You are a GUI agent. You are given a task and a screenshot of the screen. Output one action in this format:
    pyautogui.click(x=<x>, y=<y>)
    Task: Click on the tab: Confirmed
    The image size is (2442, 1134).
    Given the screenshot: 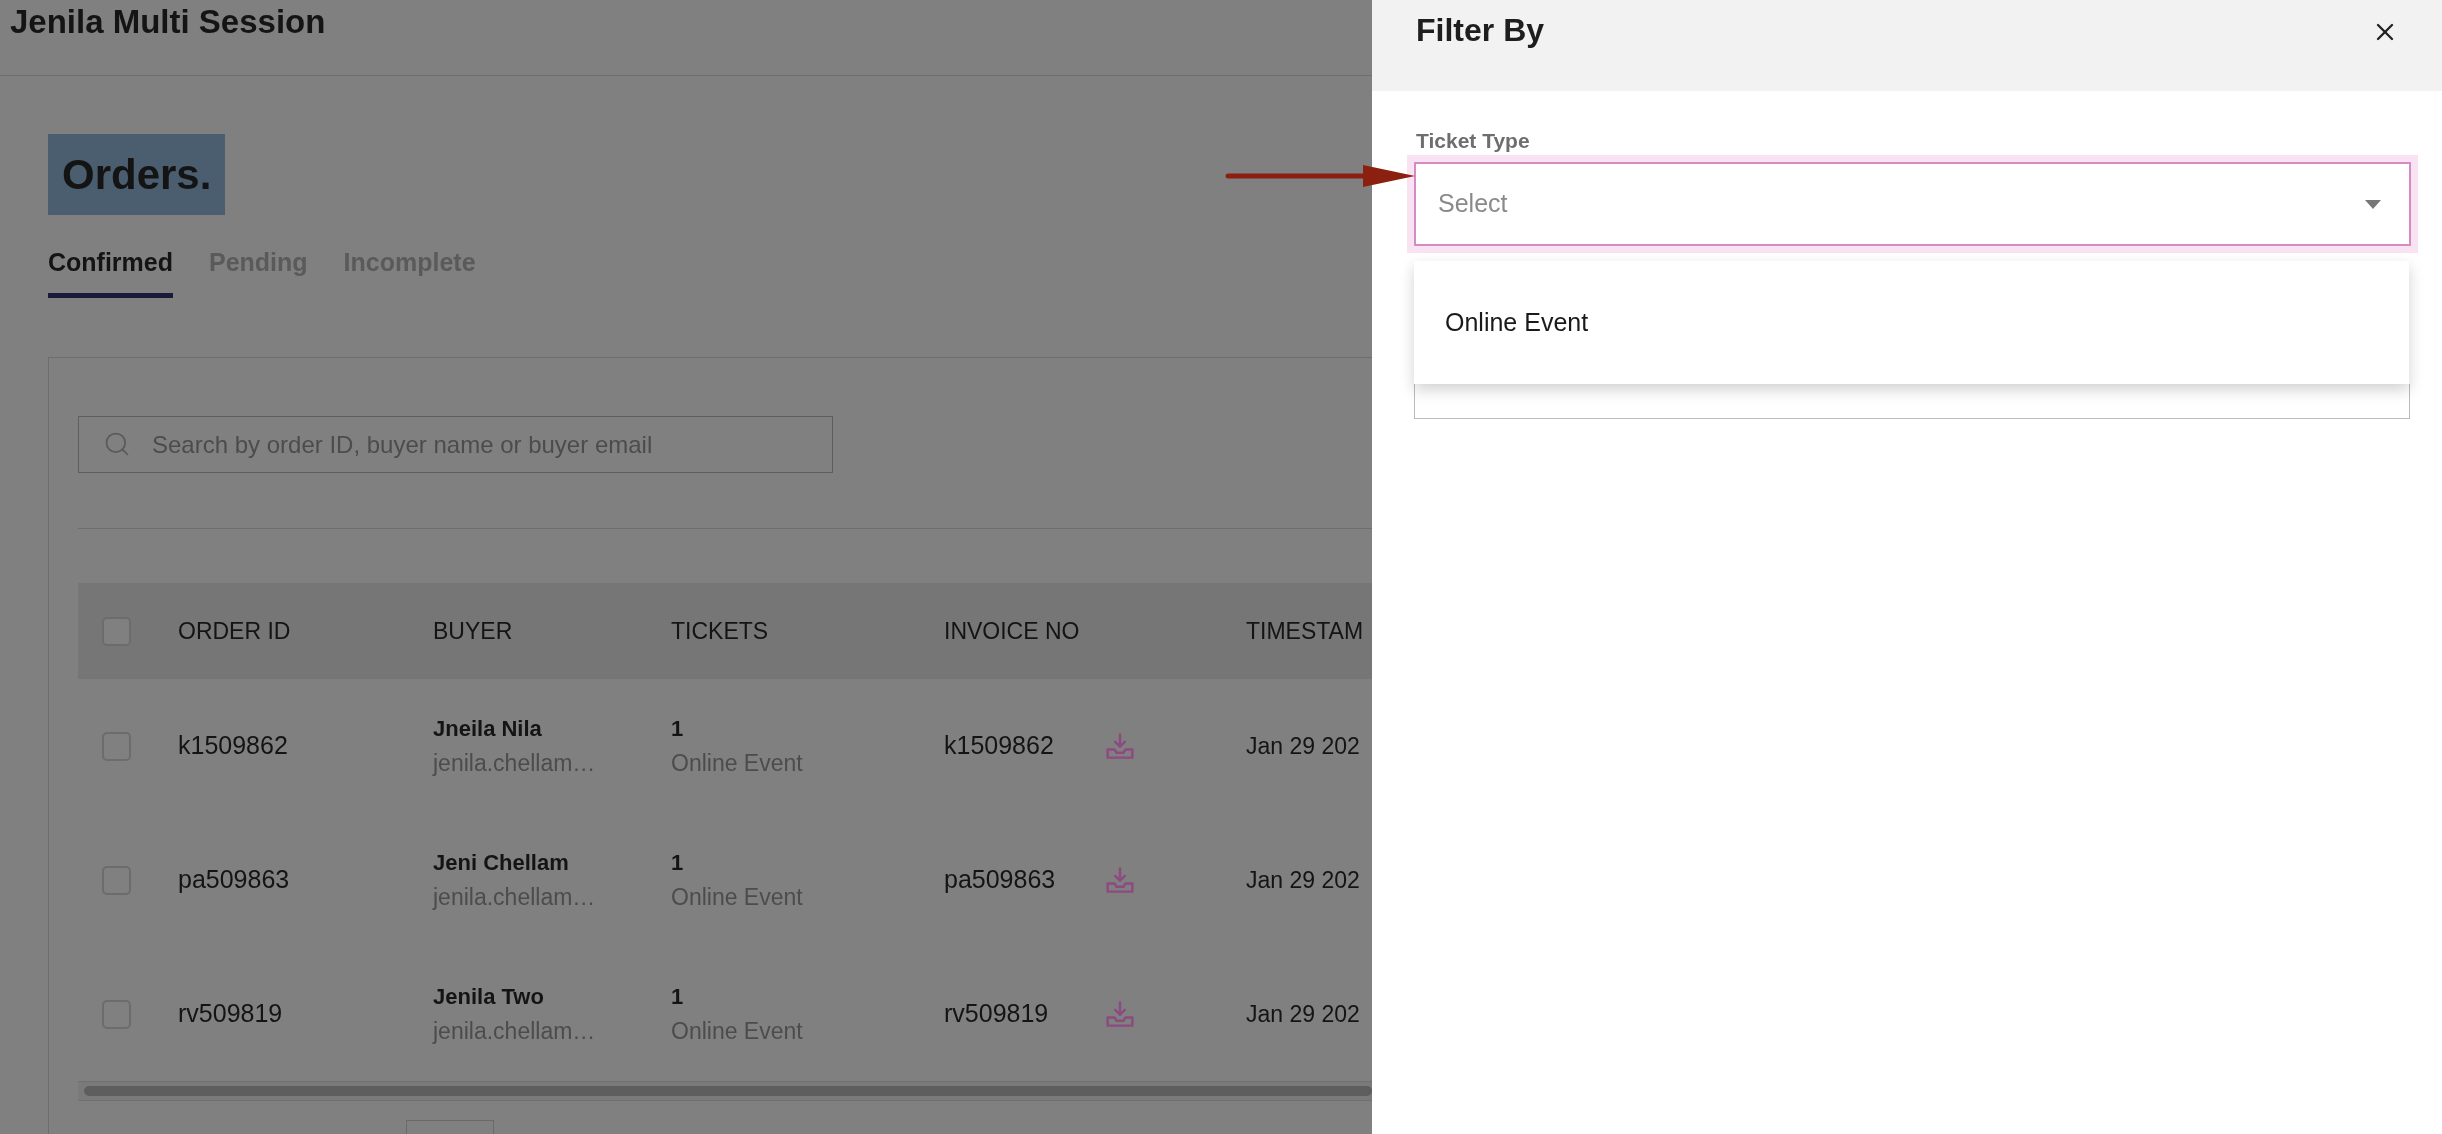 What is the action you would take?
    pyautogui.click(x=110, y=273)
    